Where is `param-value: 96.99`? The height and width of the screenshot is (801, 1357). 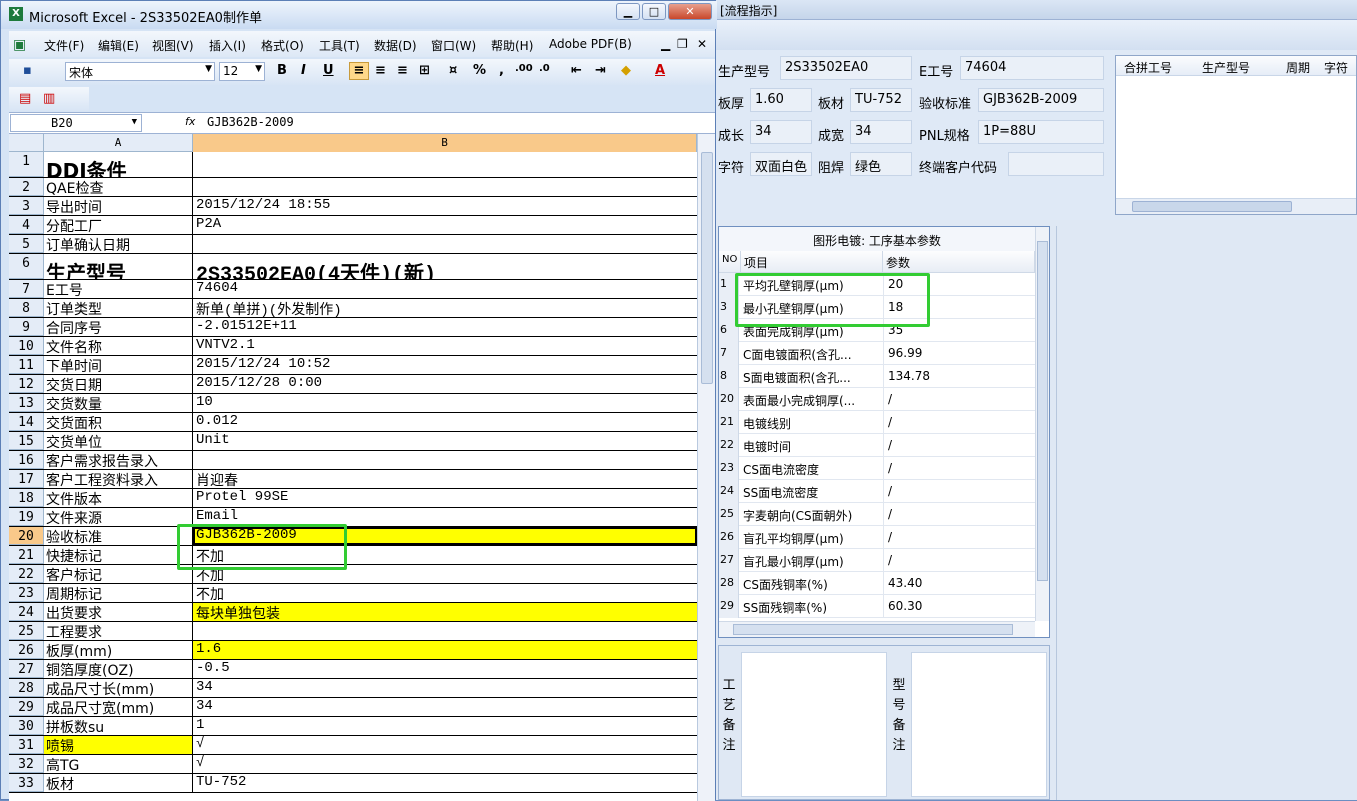 param-value: 96.99 is located at coordinates (902, 353).